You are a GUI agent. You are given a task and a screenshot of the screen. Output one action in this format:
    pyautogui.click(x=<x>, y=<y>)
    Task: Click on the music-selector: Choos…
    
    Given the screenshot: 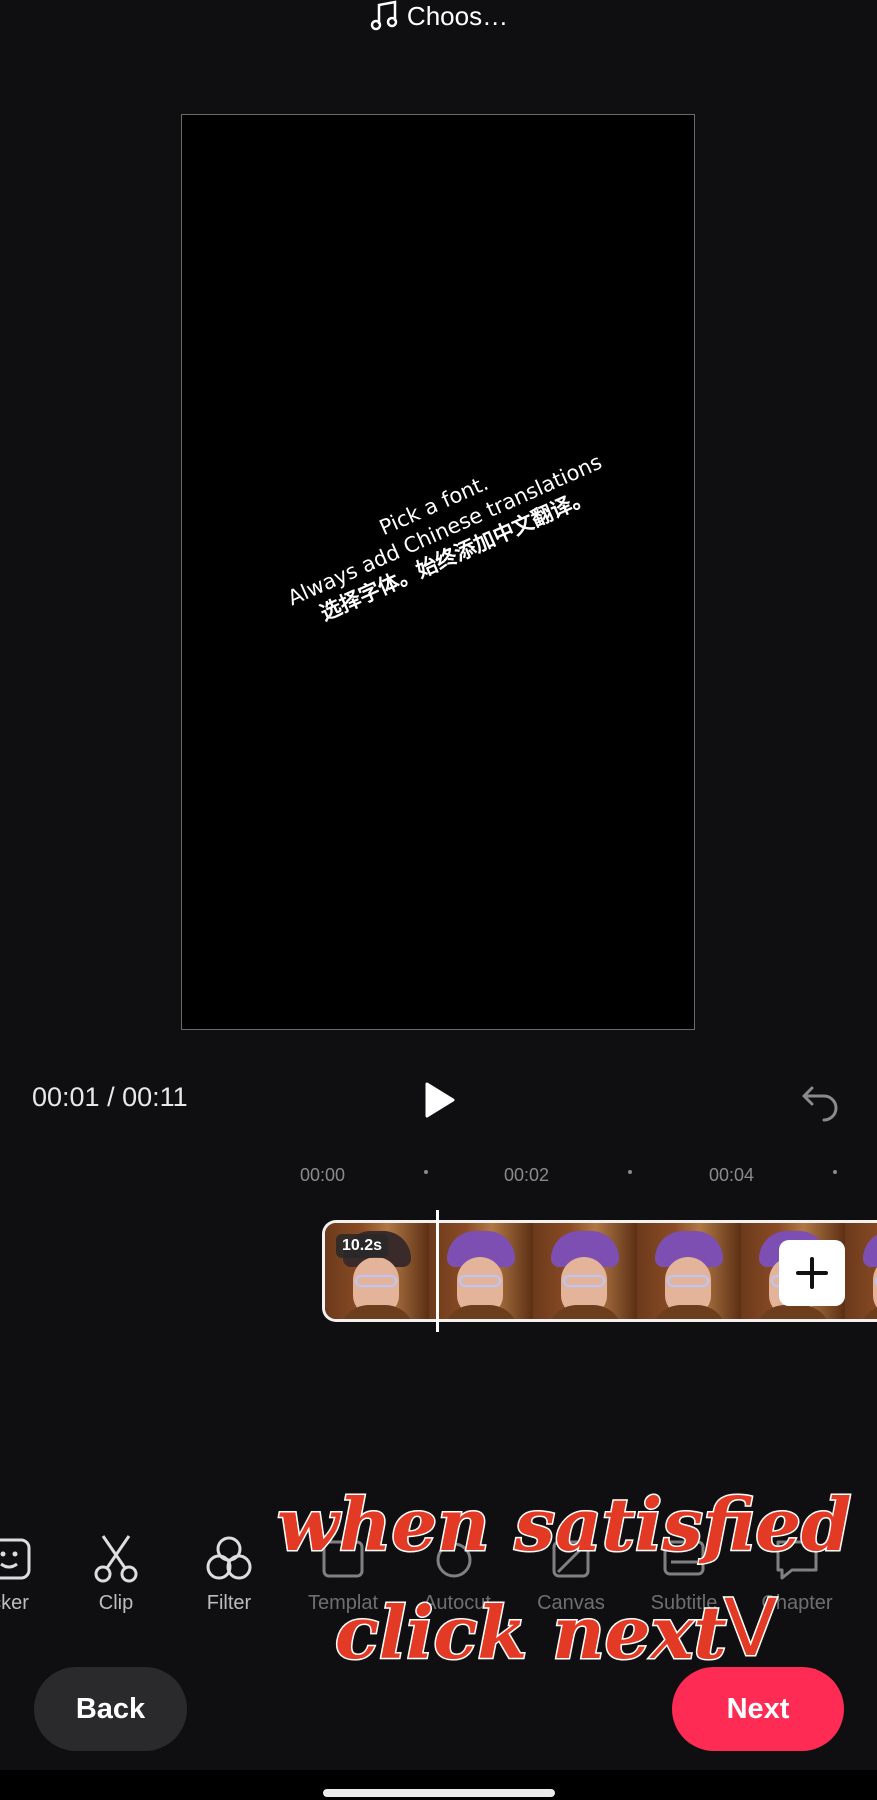 What is the action you would take?
    pyautogui.click(x=438, y=16)
    